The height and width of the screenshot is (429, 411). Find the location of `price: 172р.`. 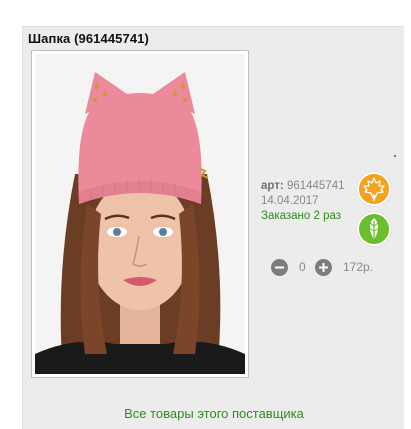

price: 172р. is located at coordinates (358, 267).